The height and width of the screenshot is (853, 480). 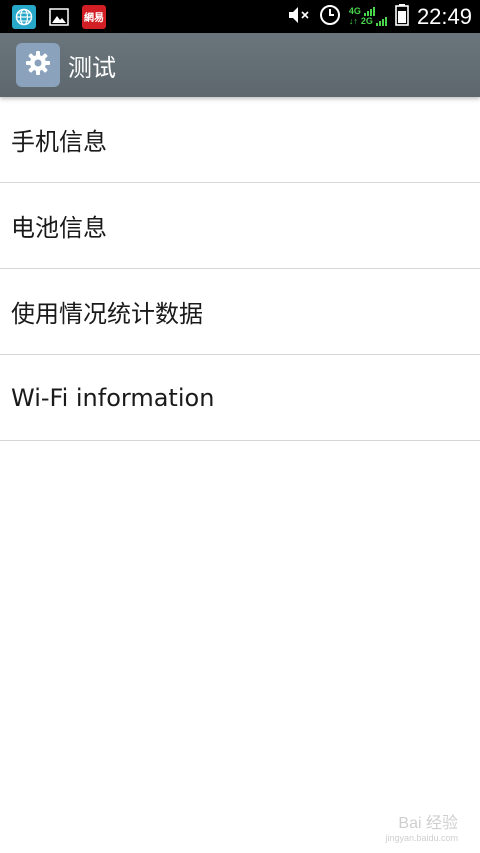 I want to click on app-icon, so click(x=38, y=65).